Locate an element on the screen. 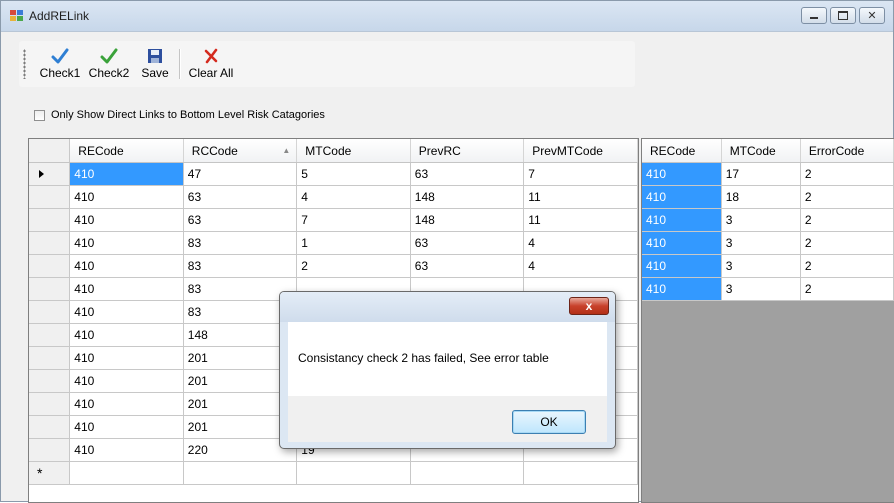 Image resolution: width=894 pixels, height=503 pixels. error-table-row: 410 17 2 is located at coordinates (768, 174).